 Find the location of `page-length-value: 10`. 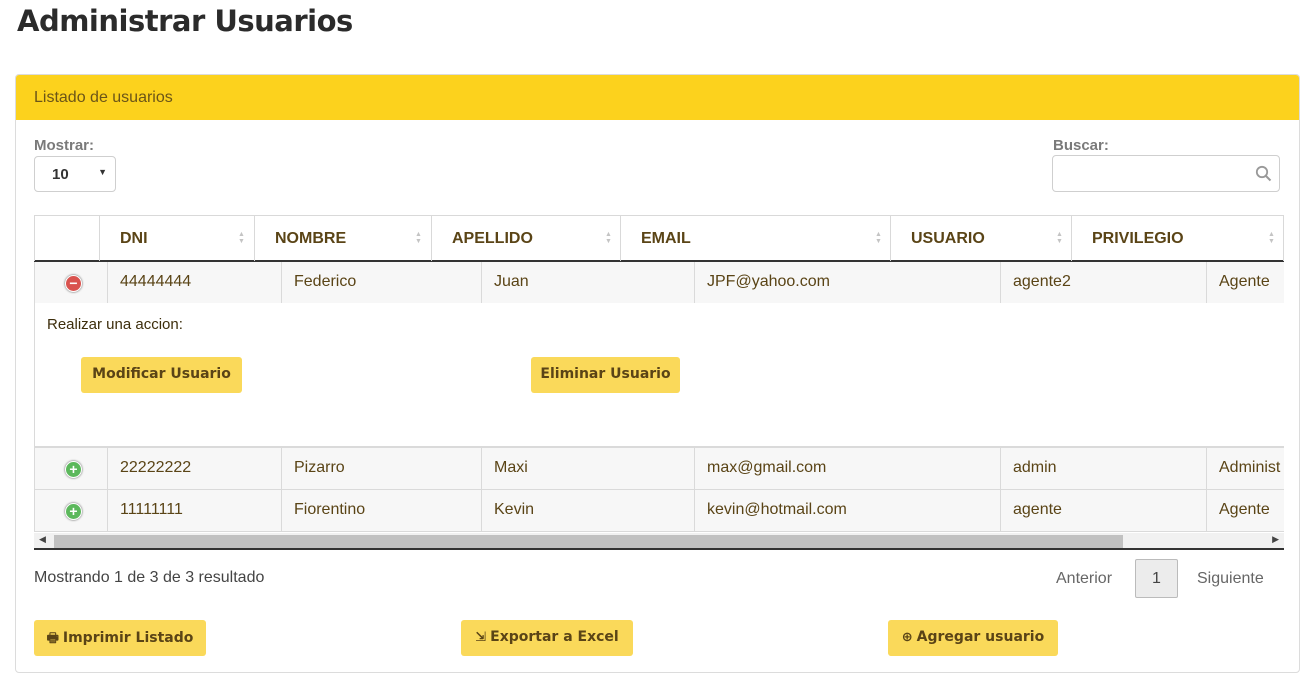

page-length-value: 10 is located at coordinates (60, 174).